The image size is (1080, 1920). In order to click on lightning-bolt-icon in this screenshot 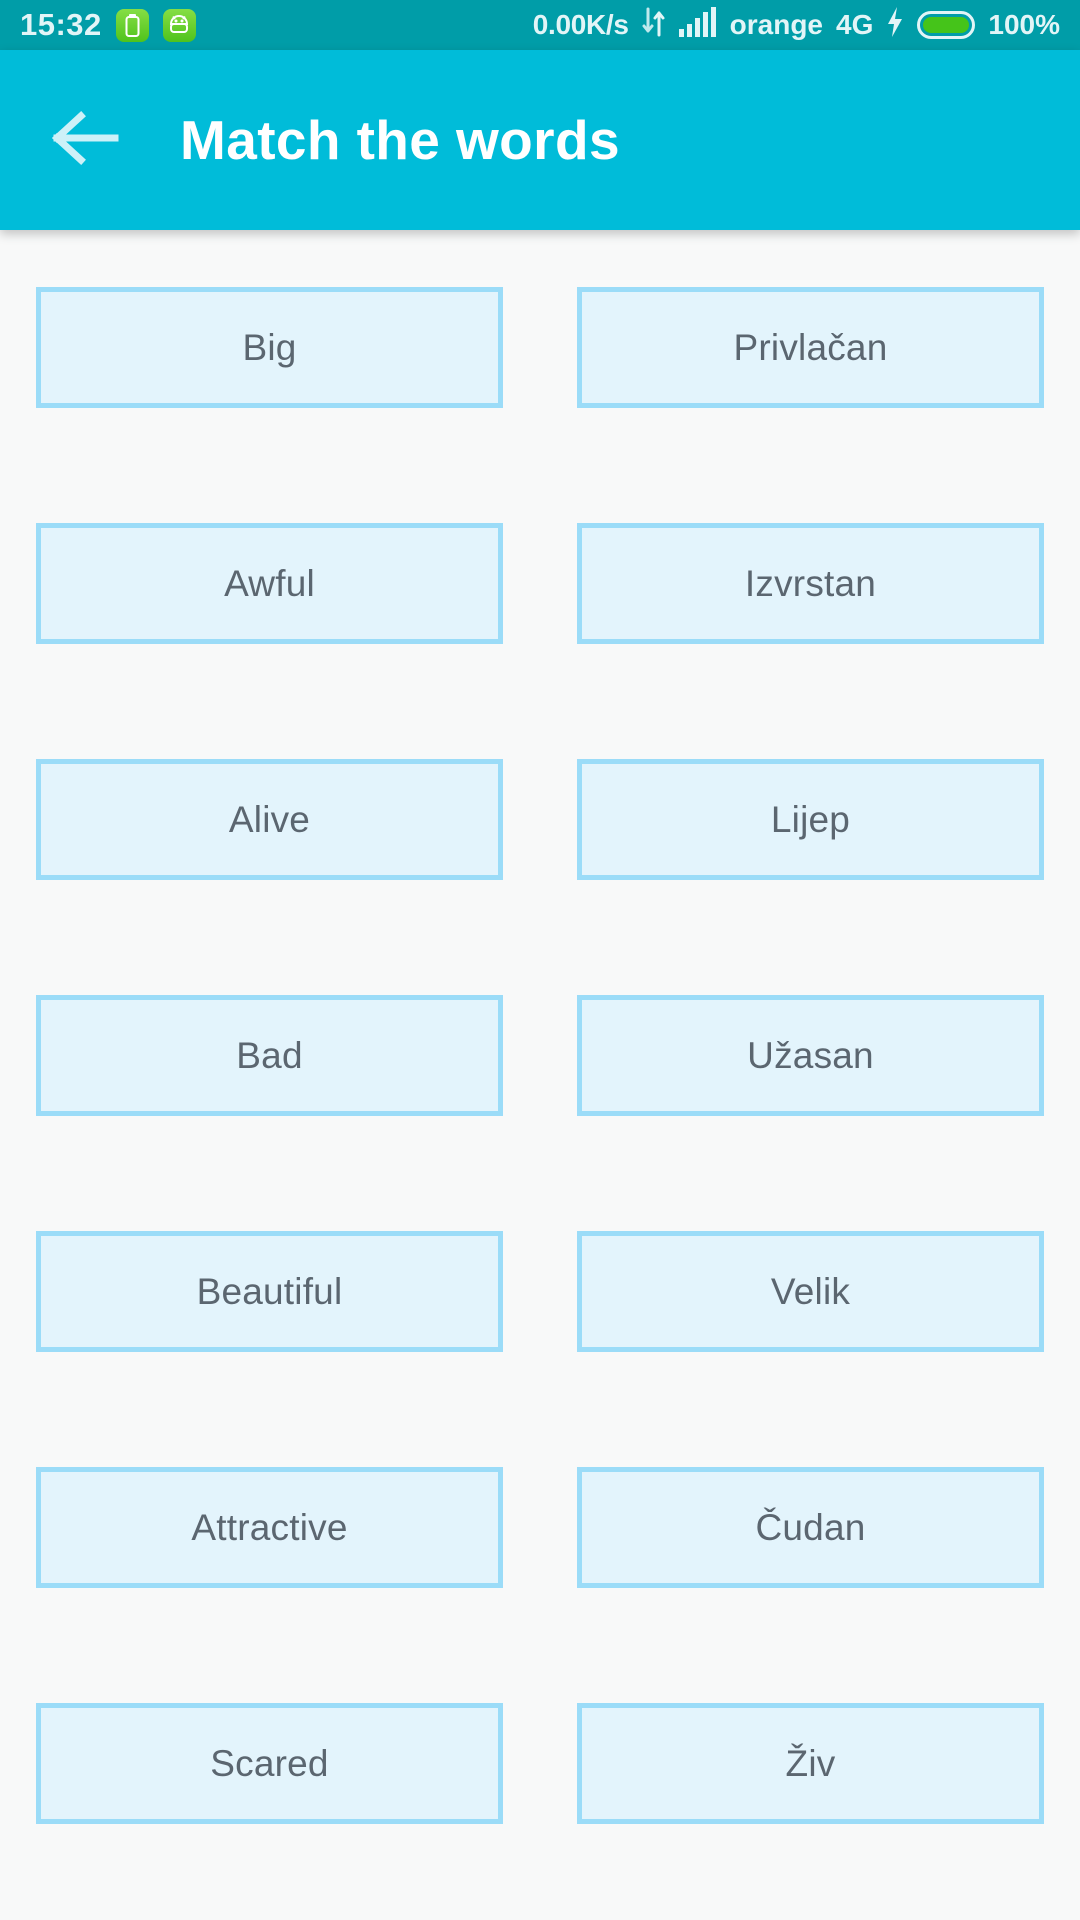, I will do `click(895, 25)`.